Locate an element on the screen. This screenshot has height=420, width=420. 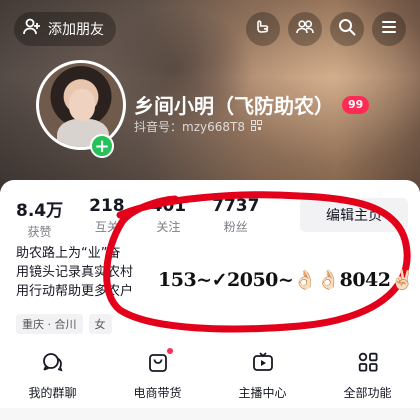
handwritten-overlay-text: 153~✓2050~👌🏻👌🏻8042✌🏻 is located at coordinates (286, 280).